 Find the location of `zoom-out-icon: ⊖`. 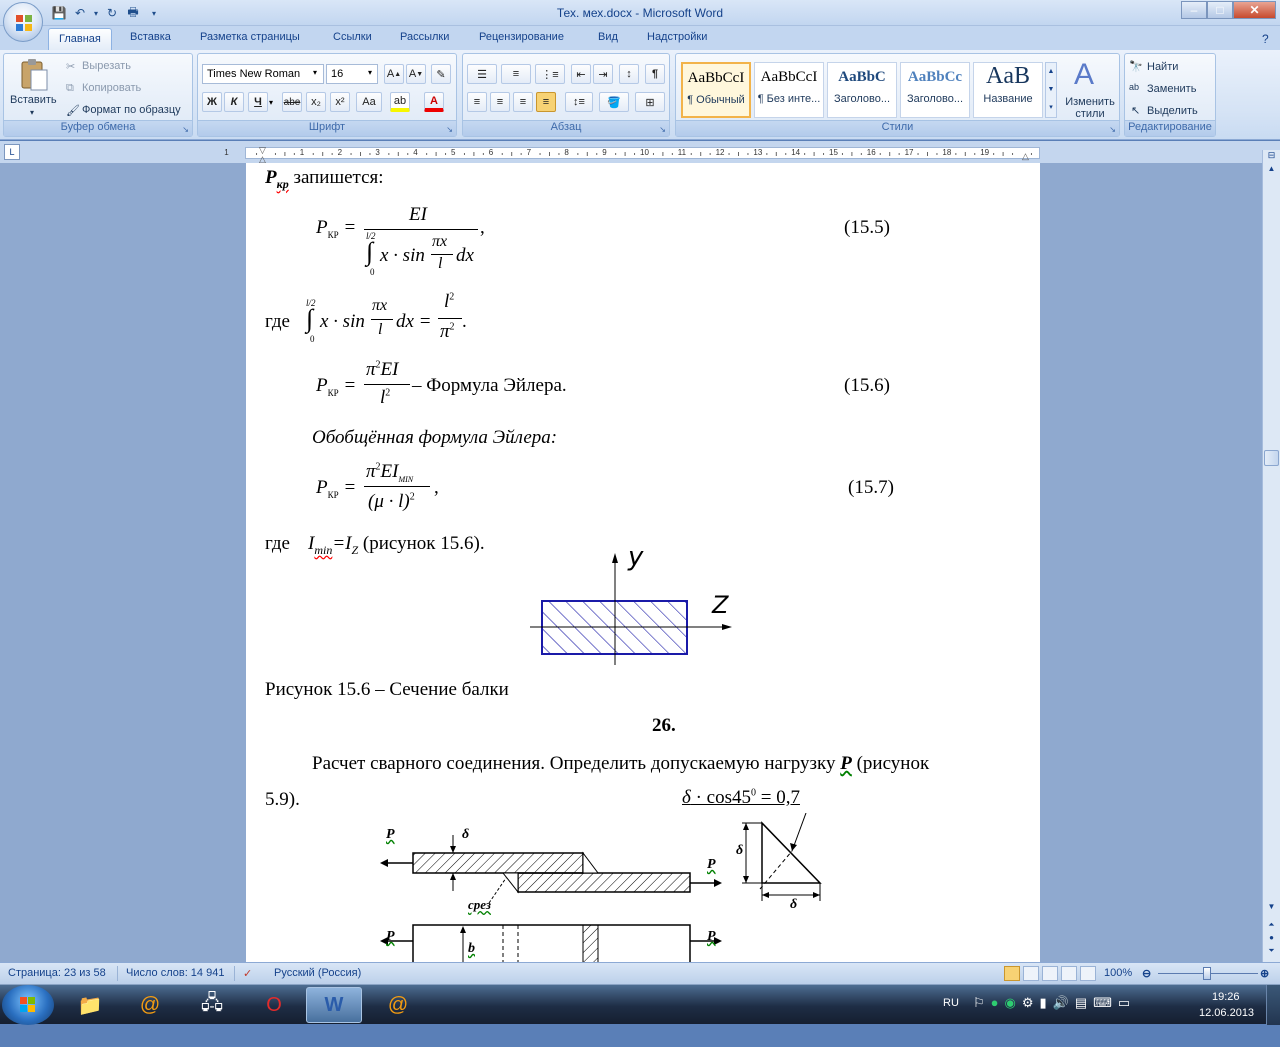

zoom-out-icon: ⊖ is located at coordinates (1146, 973).